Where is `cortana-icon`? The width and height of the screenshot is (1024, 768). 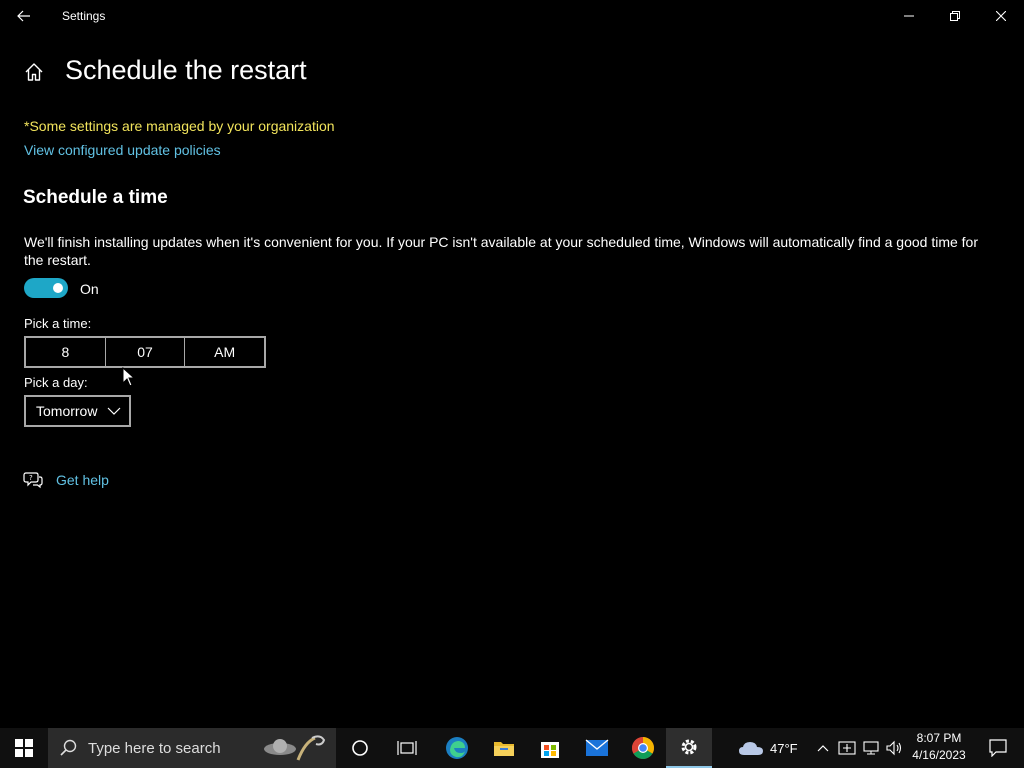 cortana-icon is located at coordinates (360, 748).